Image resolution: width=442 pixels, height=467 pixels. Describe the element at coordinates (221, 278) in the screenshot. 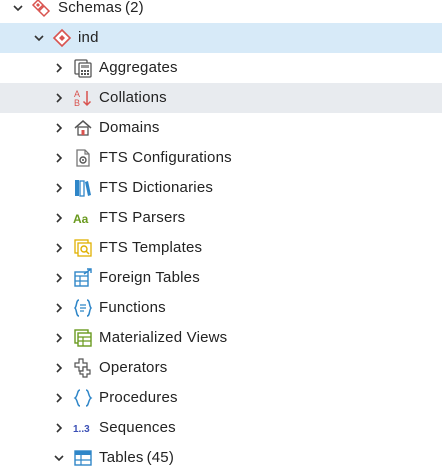

I see `tree-node-foreign-tables: Foreign Tables` at that location.